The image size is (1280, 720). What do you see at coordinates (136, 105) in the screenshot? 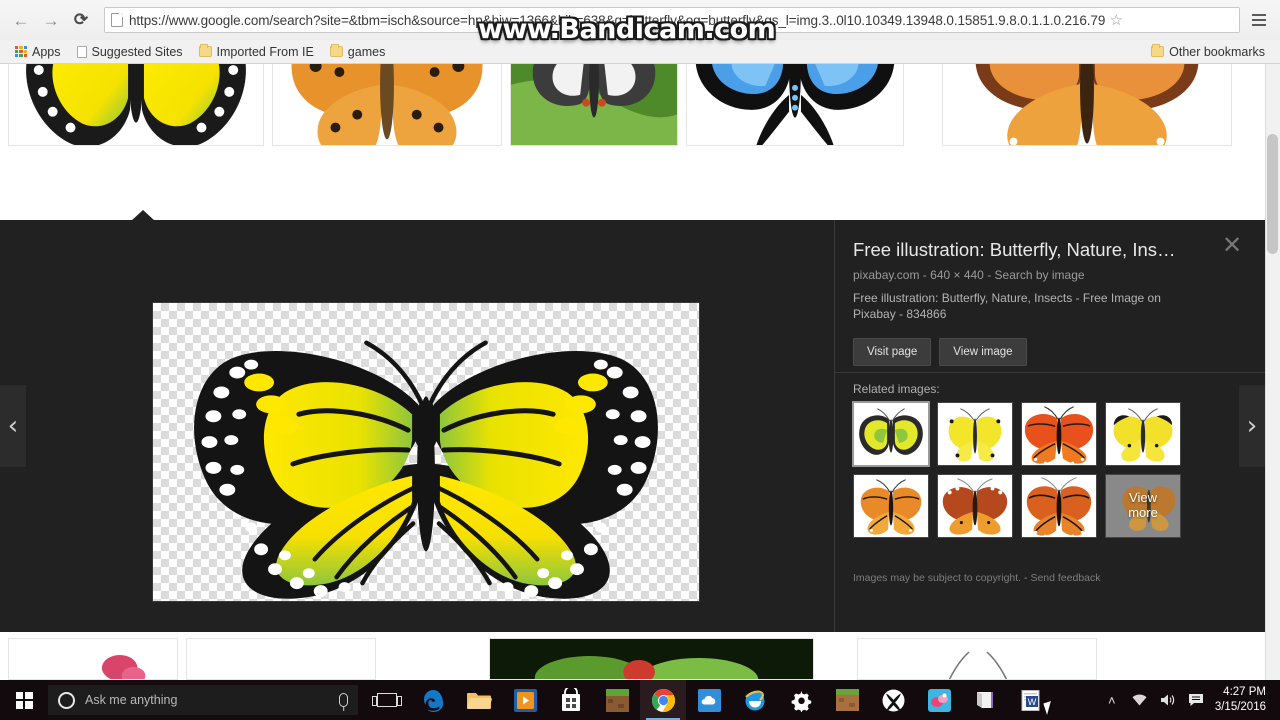
I see `result-thumbnail: yellow-green-butterfly-illustration` at bounding box center [136, 105].